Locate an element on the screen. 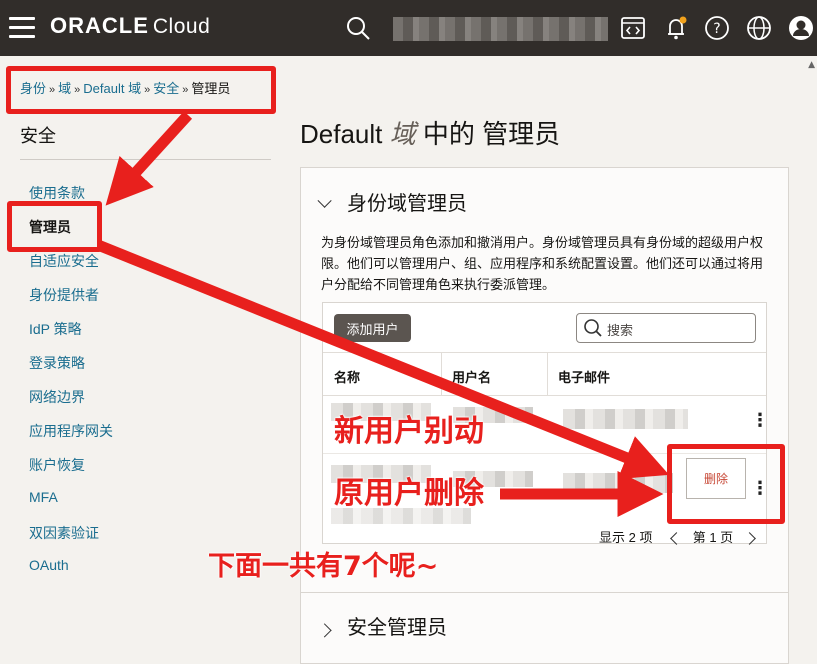 This screenshot has width=817, height=664. arrow-breadcrumb-to-admins is located at coordinates (149, 158).